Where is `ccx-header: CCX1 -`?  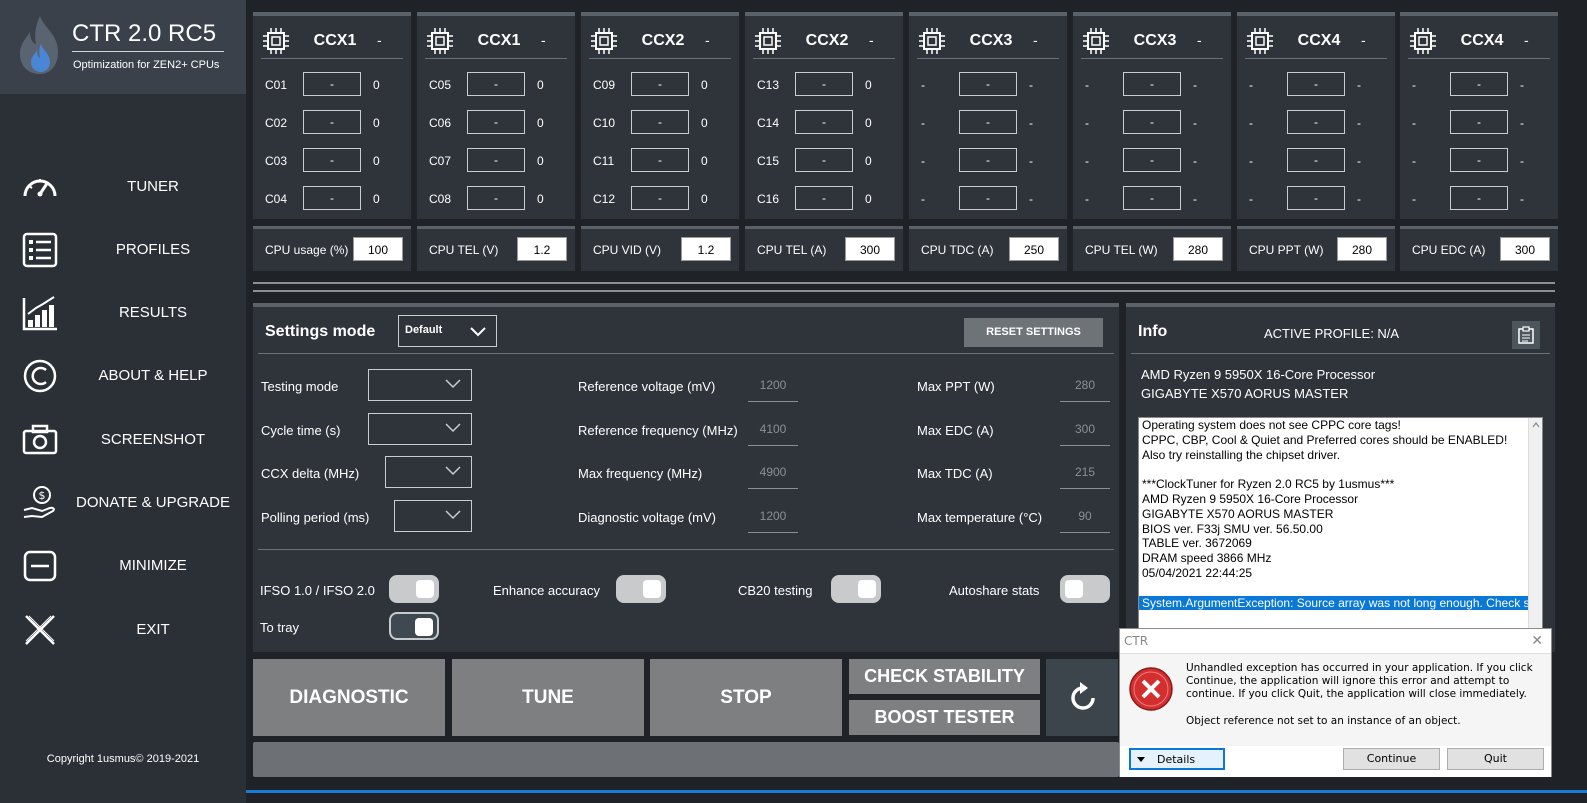
ccx-header: CCX1 - is located at coordinates (332, 39).